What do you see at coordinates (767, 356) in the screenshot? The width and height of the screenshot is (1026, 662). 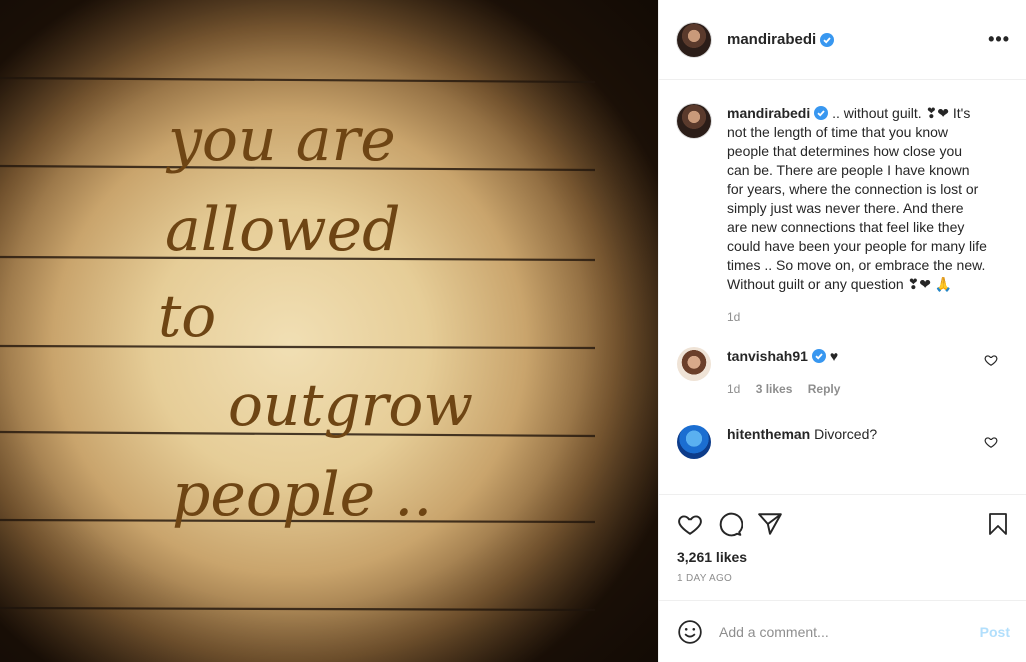 I see `comment-username: tanvishah91` at bounding box center [767, 356].